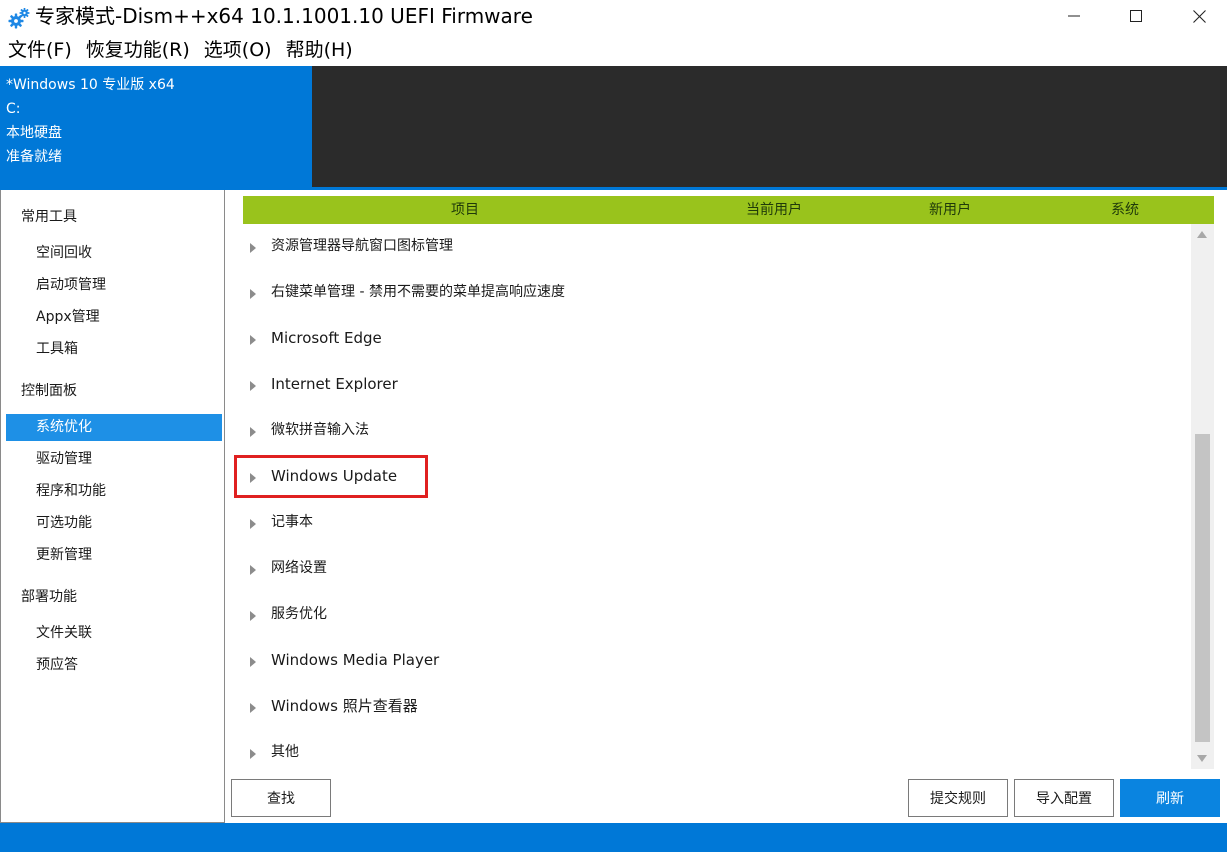  What do you see at coordinates (114, 523) in the screenshot?
I see `sidebar-item-optional-features: 可选功能` at bounding box center [114, 523].